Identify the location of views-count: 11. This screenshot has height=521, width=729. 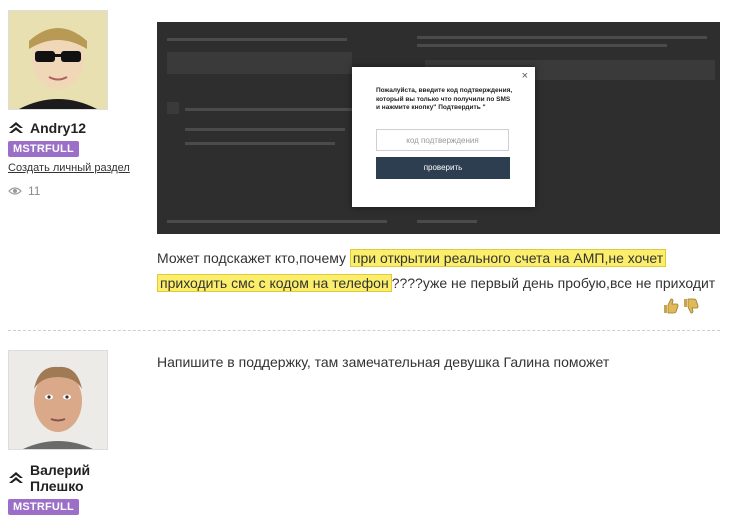
(34, 191).